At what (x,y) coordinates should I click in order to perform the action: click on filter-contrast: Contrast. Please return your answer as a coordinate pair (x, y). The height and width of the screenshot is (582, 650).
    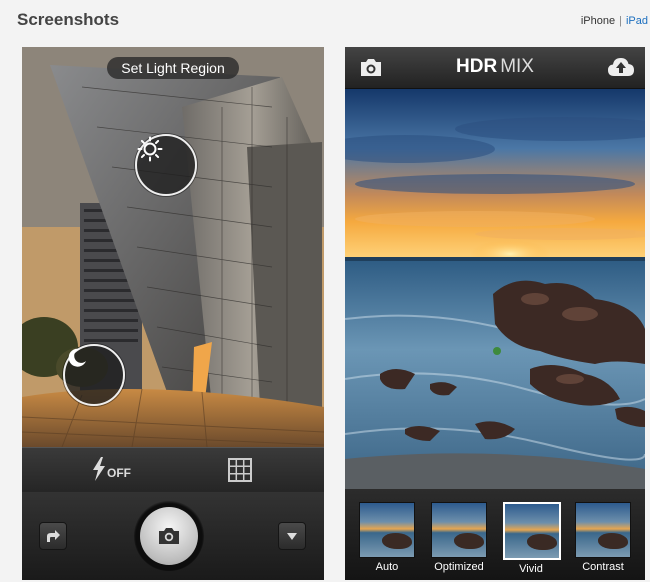
    Looking at the image, I should click on (603, 537).